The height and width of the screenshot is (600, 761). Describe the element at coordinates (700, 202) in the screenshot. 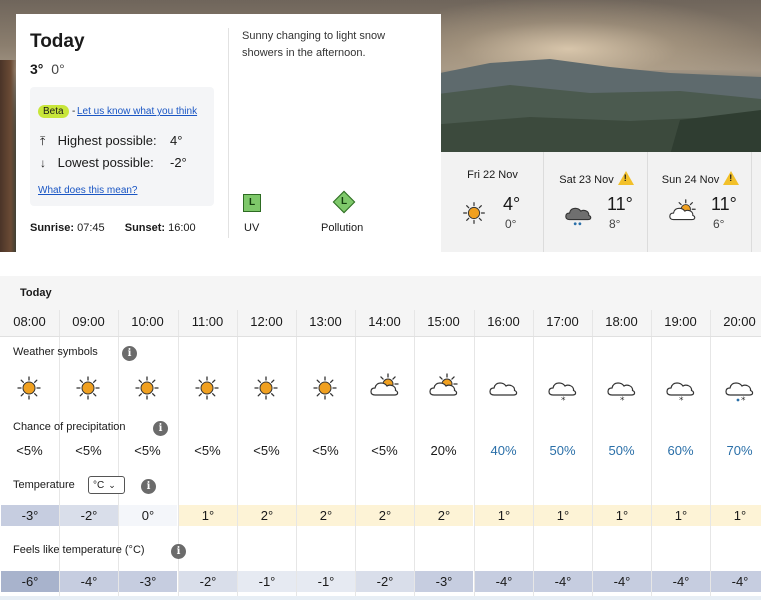

I see `day-card: Sun 24 Nov 11° 6°` at that location.